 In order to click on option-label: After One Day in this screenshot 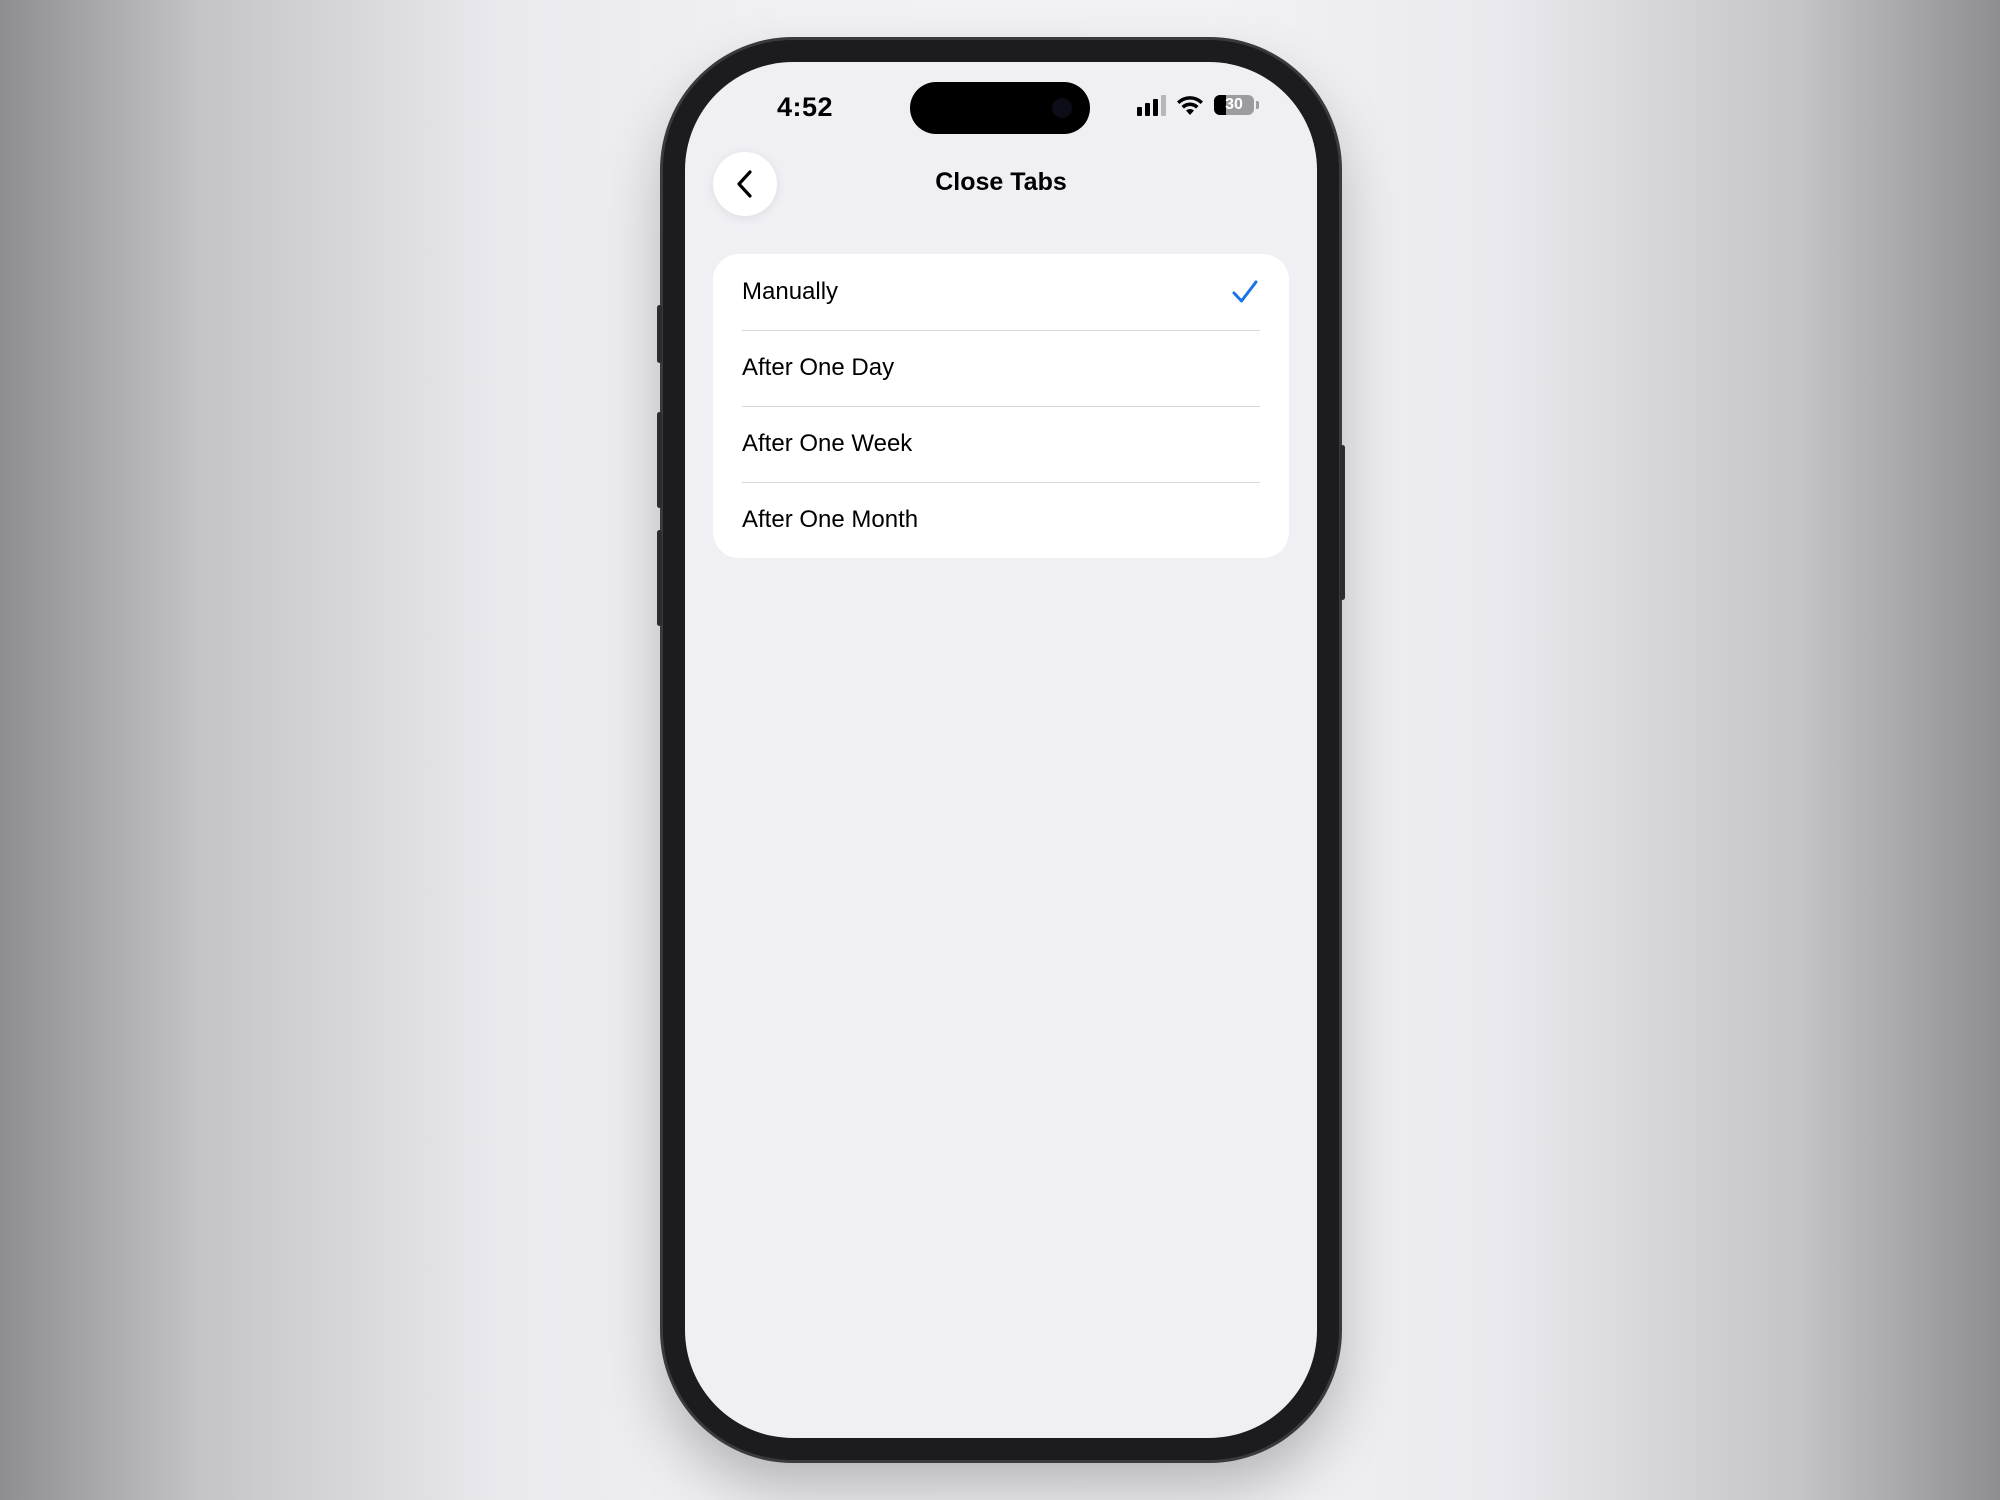, I will do `click(818, 367)`.